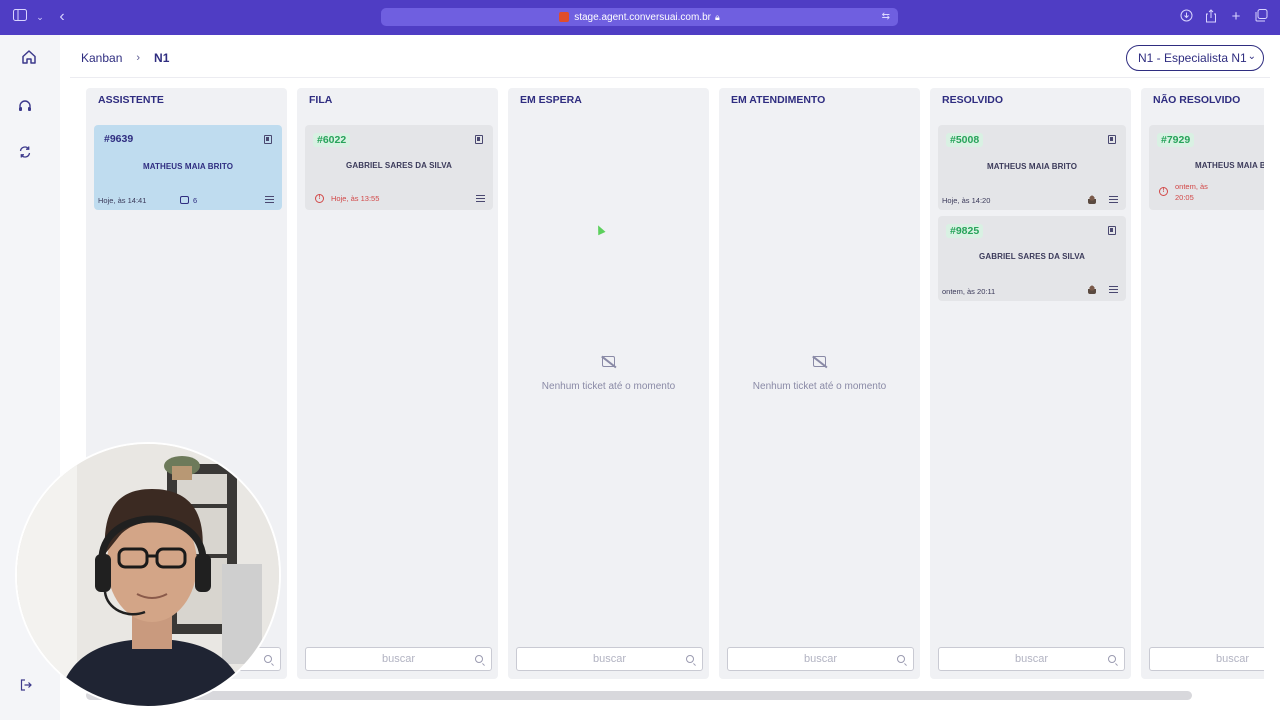 This screenshot has height=720, width=1280. What do you see at coordinates (1176, 140) in the screenshot?
I see `ticket-id: #7929` at bounding box center [1176, 140].